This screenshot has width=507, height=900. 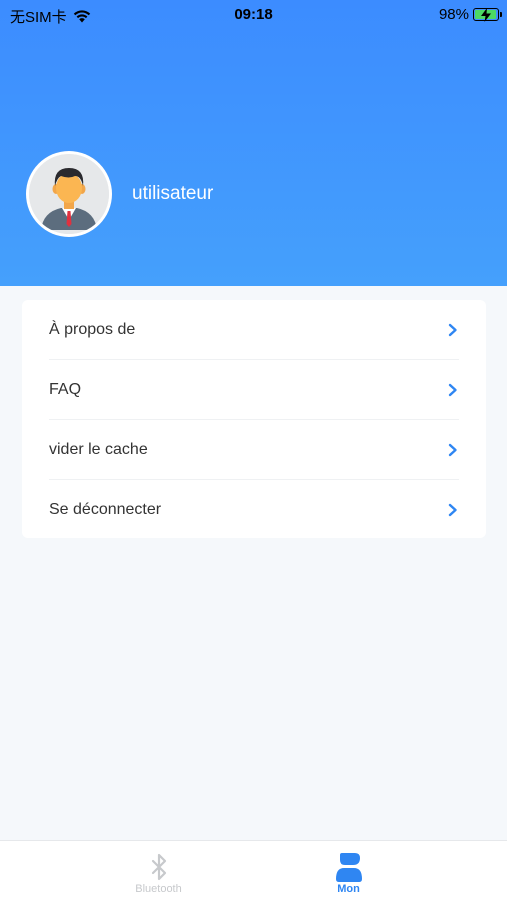 I want to click on status-time: 09:18, so click(x=253, y=14).